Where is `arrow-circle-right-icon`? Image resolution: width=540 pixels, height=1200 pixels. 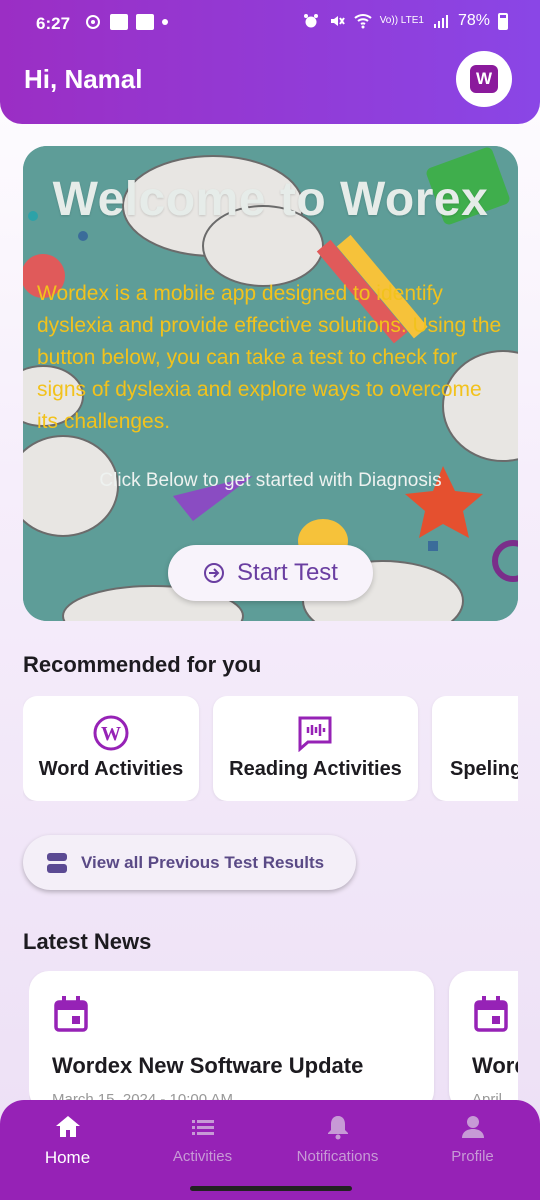
arrow-circle-right-icon is located at coordinates (214, 573).